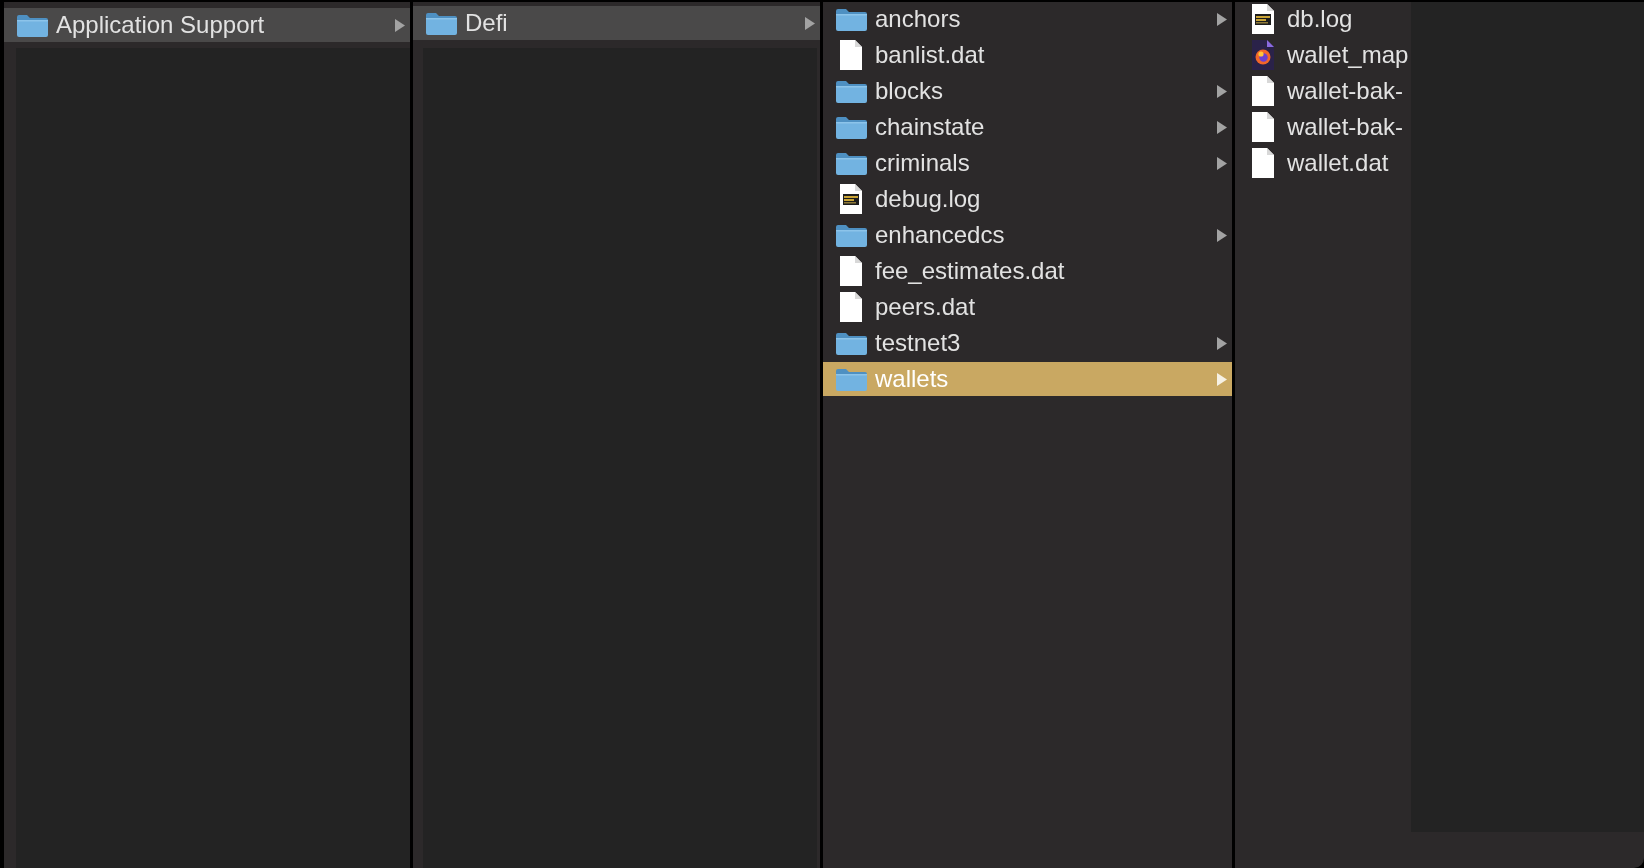 The image size is (1644, 868). I want to click on folder-item: testnet3, so click(1027, 343).